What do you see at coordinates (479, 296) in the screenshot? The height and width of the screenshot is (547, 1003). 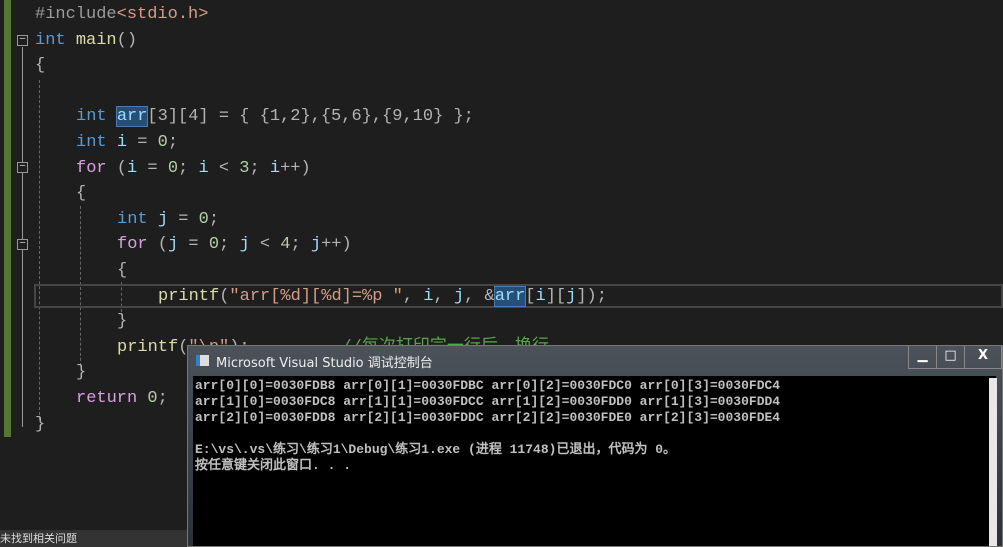 I see `code-token: , &` at bounding box center [479, 296].